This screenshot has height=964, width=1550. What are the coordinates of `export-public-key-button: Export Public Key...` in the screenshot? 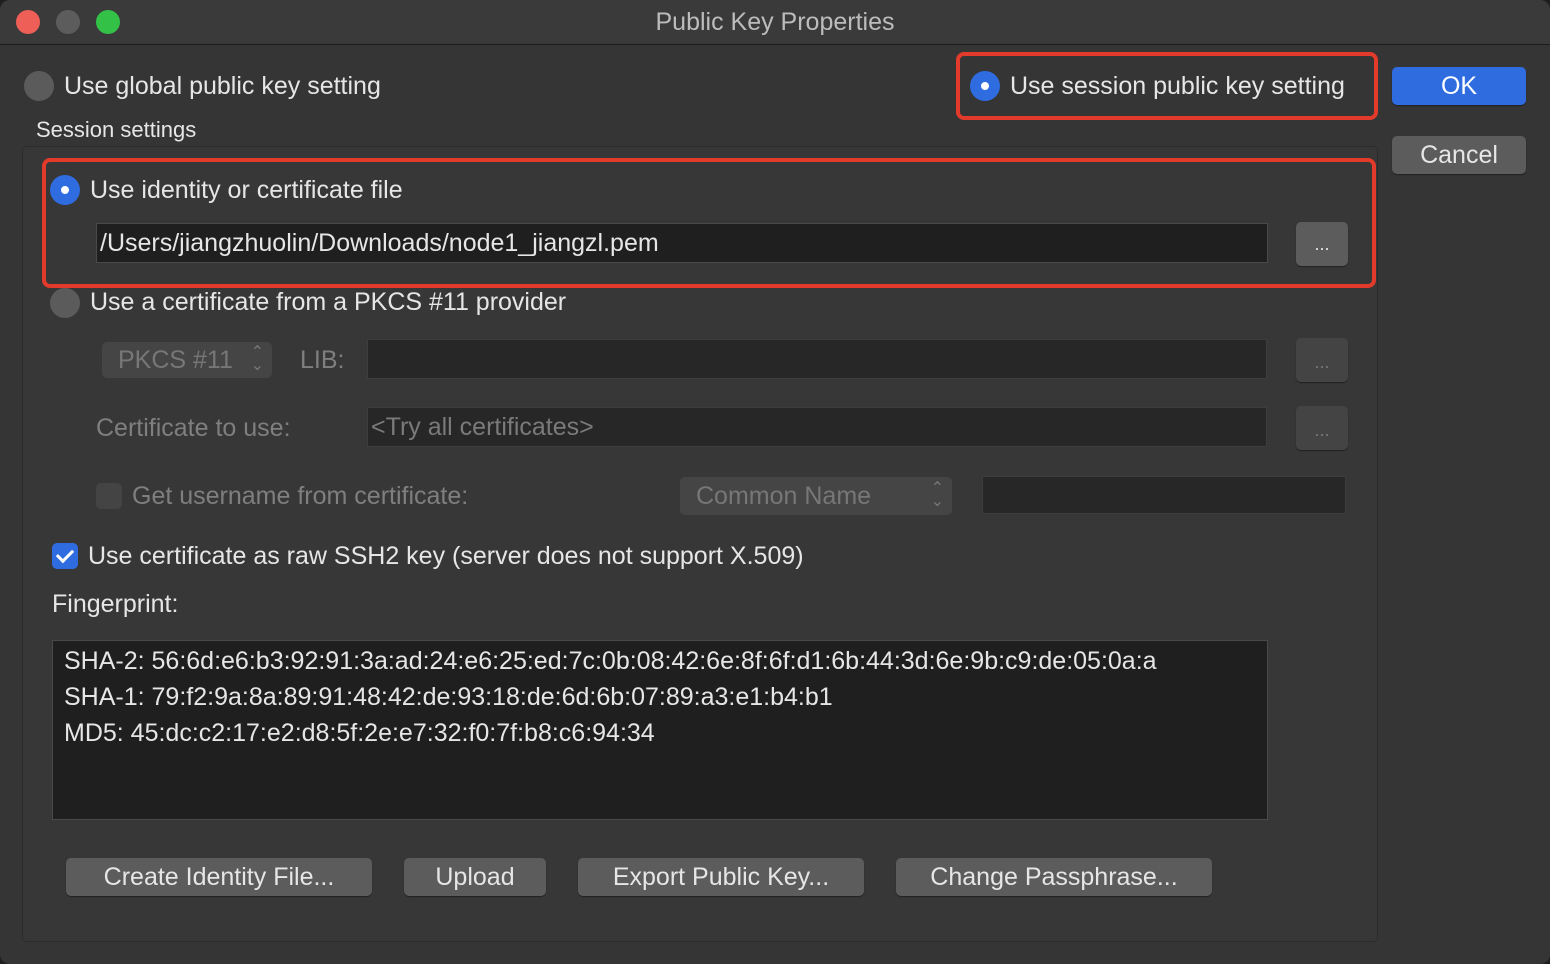 It's located at (721, 877).